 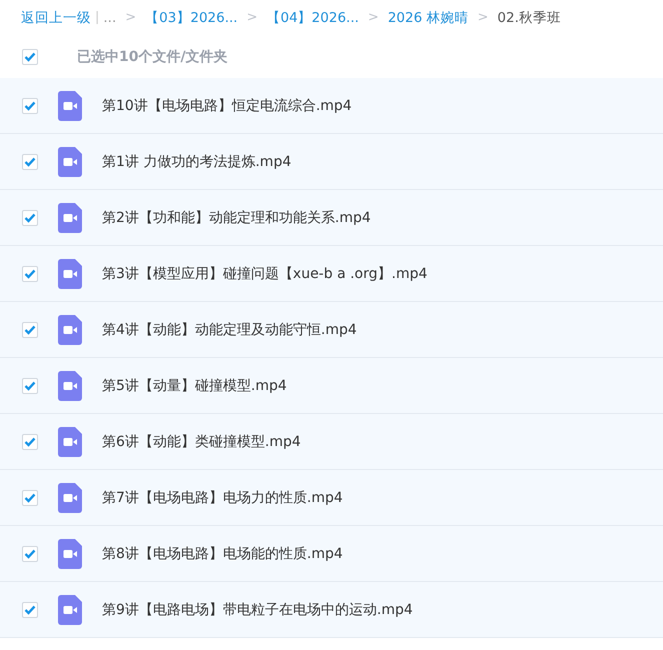 What do you see at coordinates (529, 17) in the screenshot?
I see `folder-title: 02.秋季班` at bounding box center [529, 17].